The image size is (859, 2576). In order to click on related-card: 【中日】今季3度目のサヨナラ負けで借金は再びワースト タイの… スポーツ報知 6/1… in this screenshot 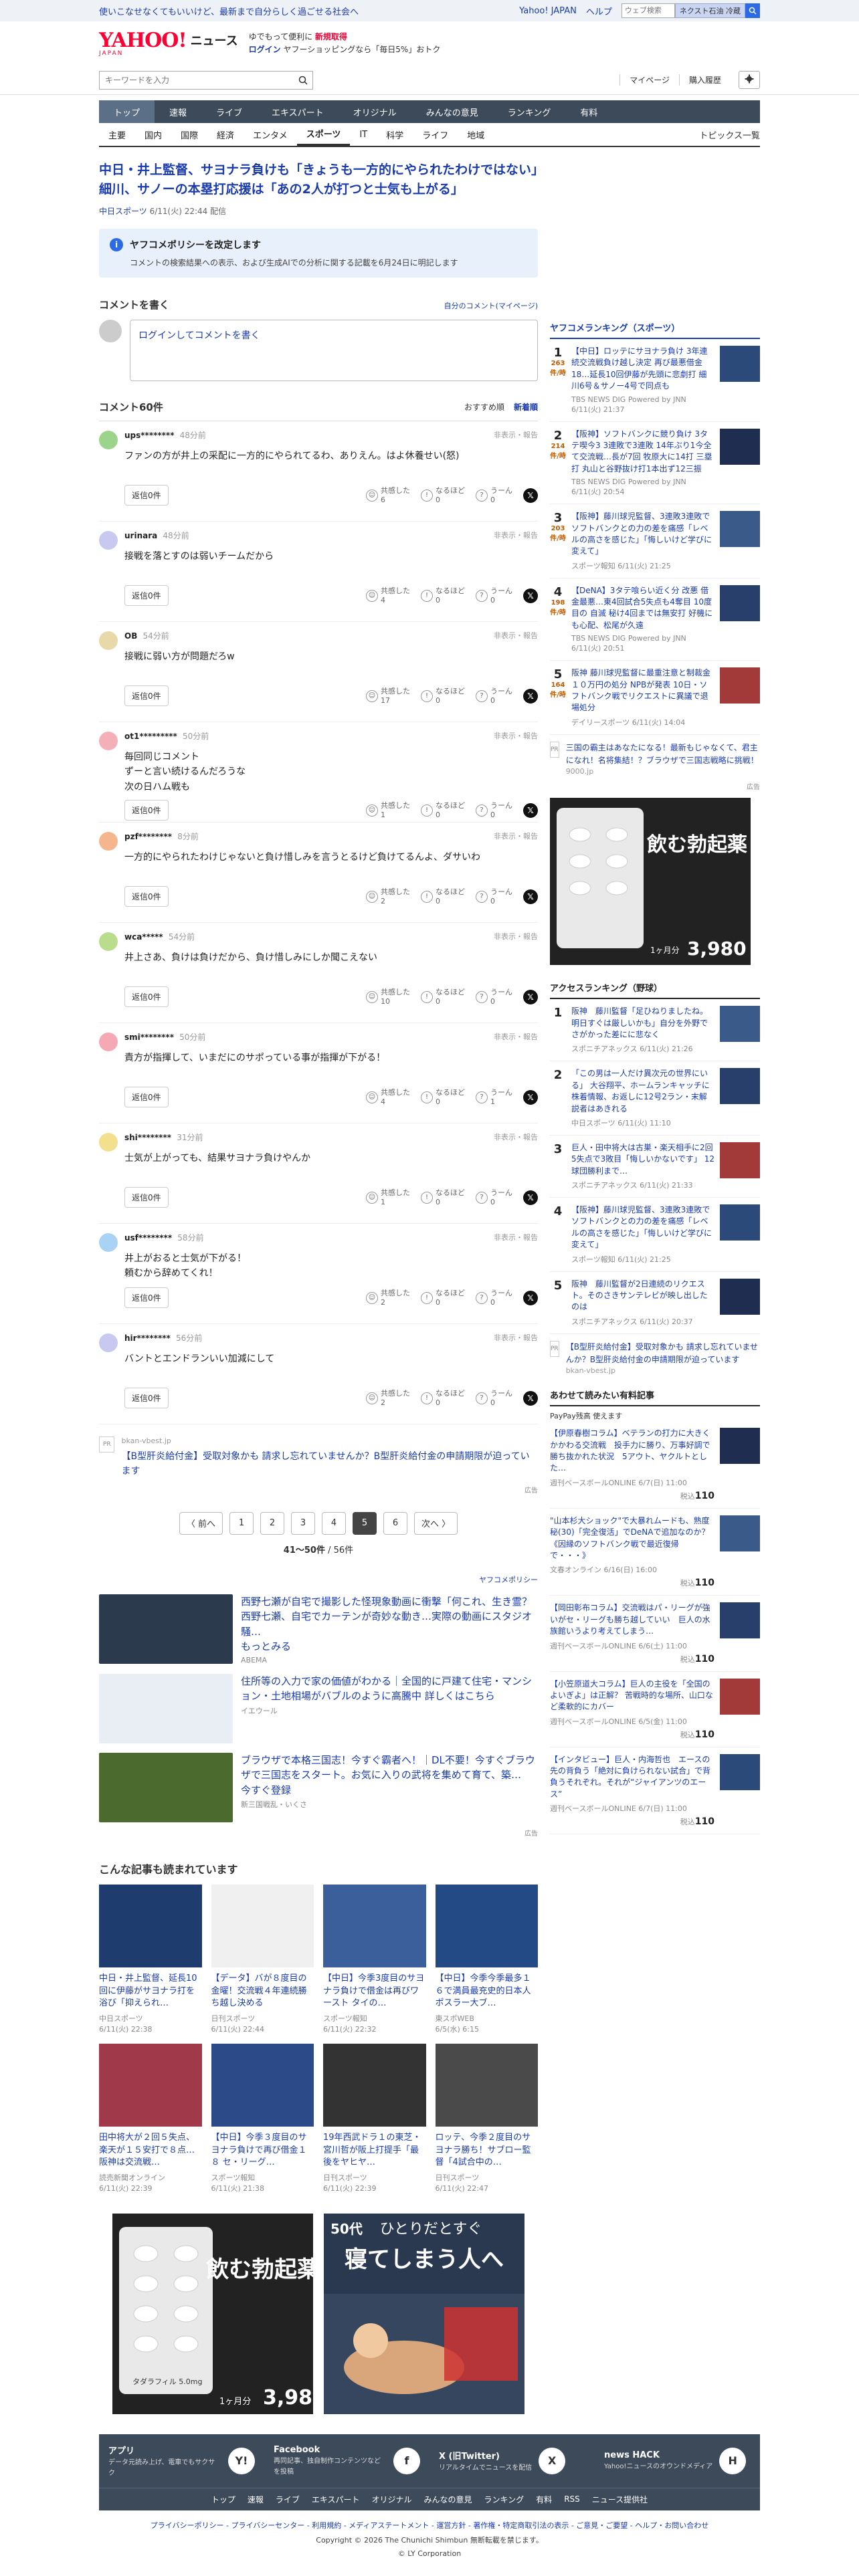, I will do `click(374, 1959)`.